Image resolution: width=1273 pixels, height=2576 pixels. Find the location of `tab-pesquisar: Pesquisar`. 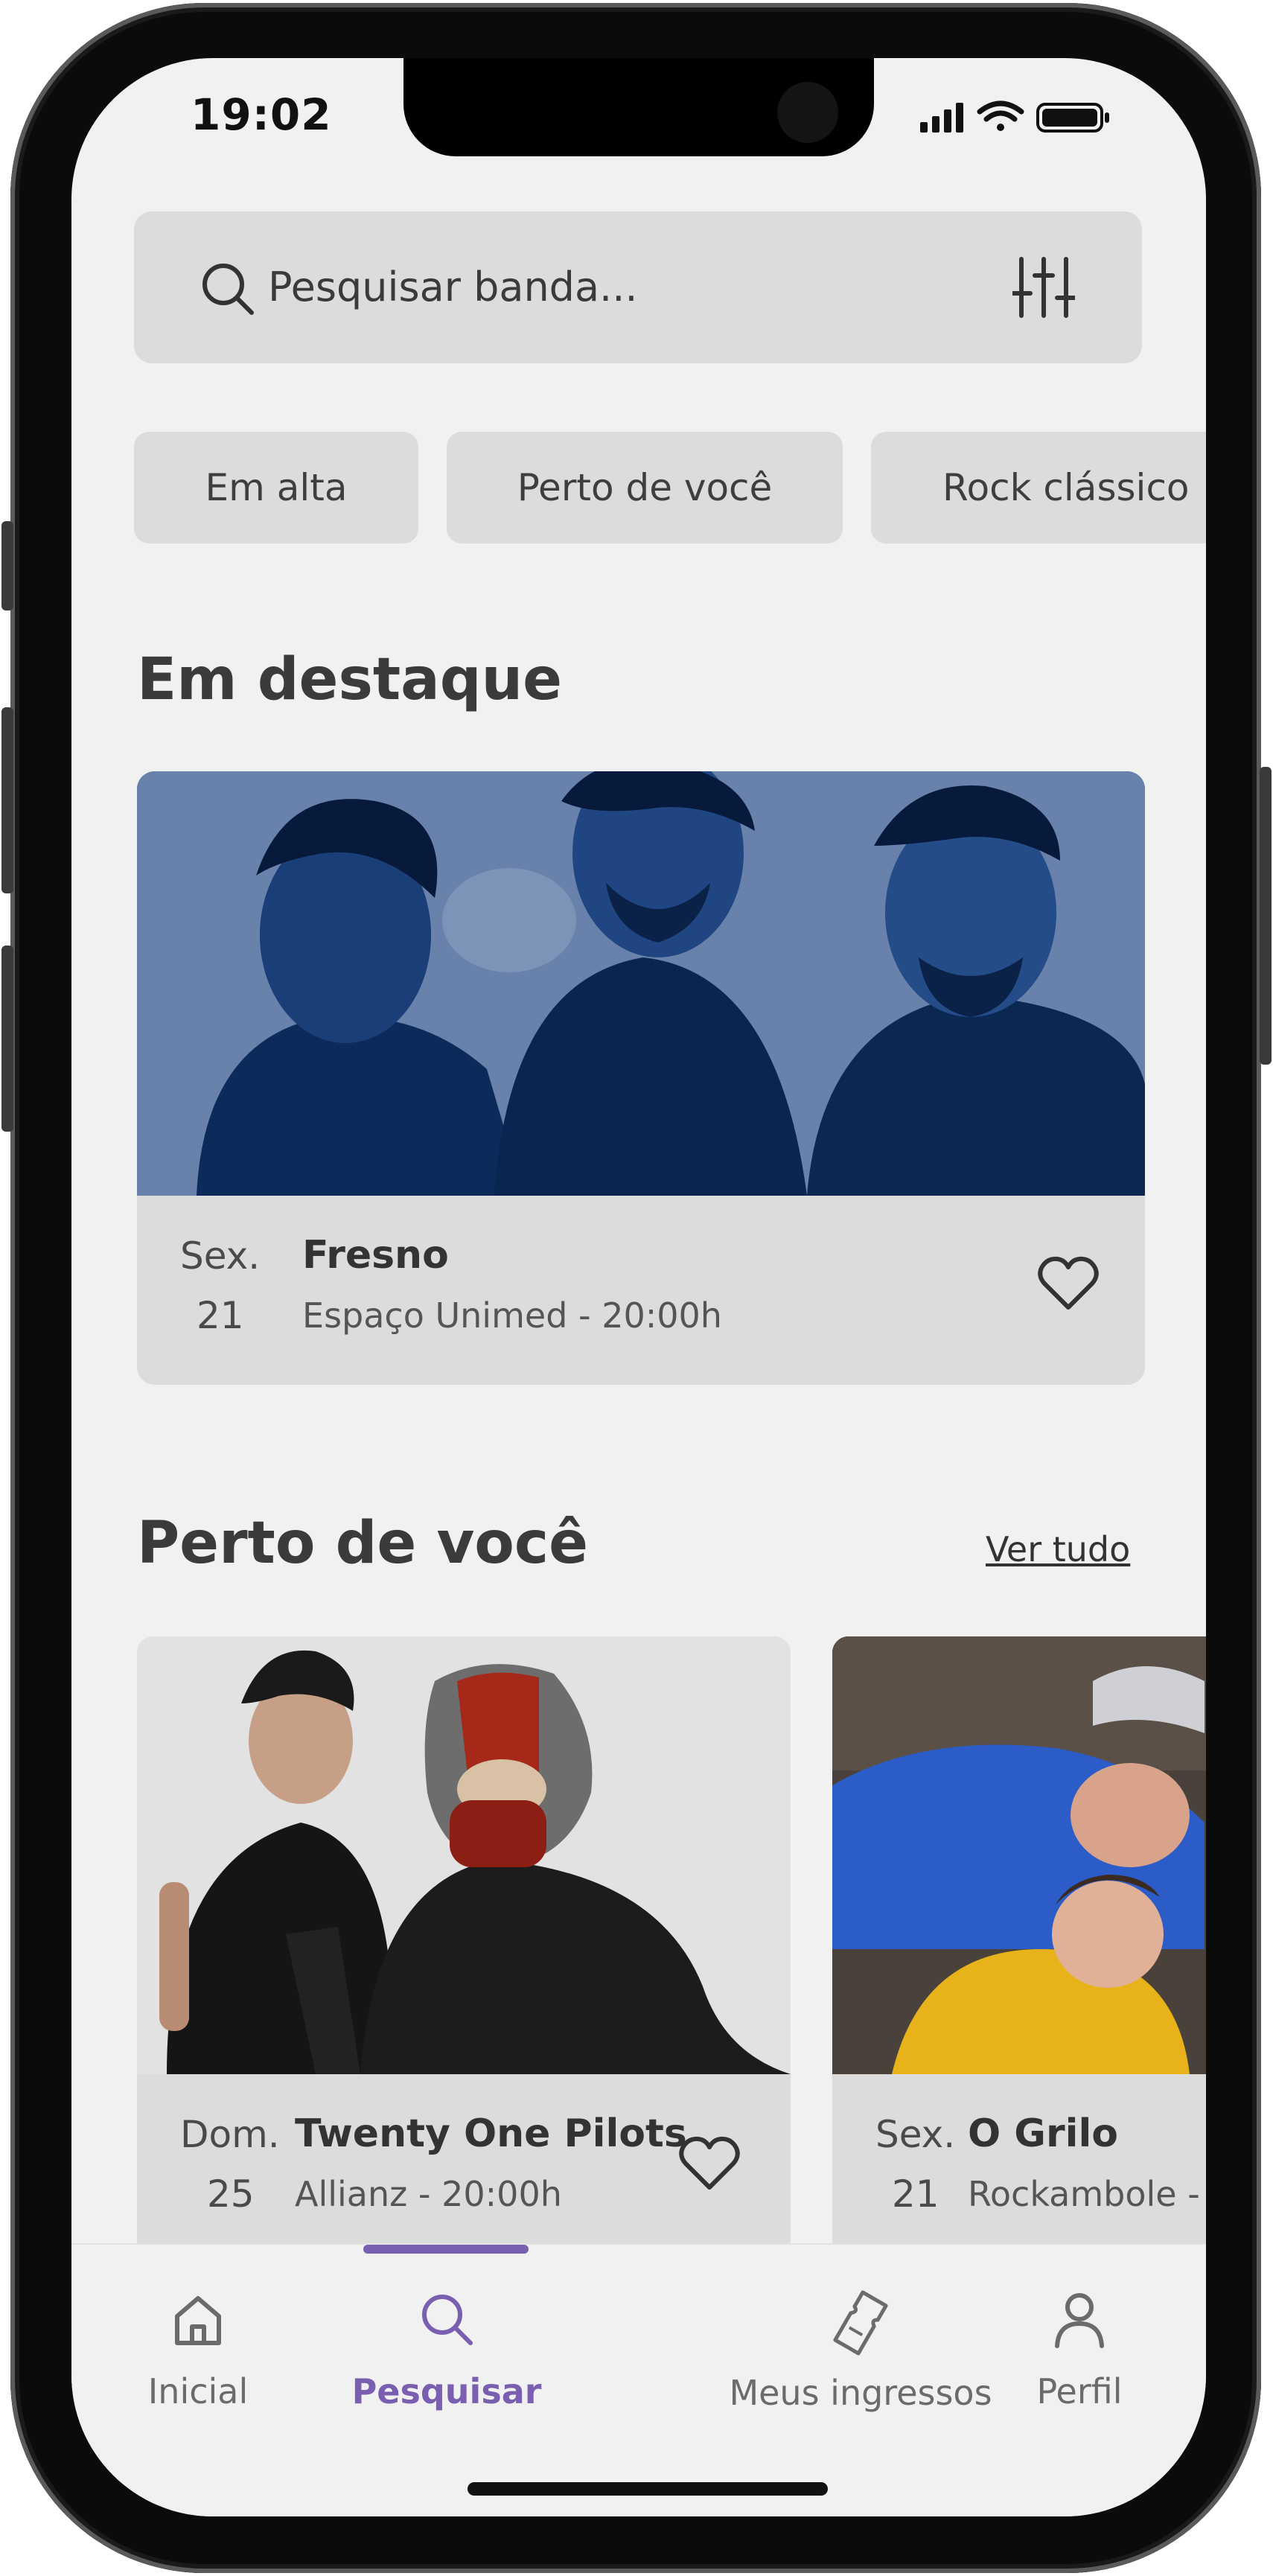

tab-pesquisar: Pesquisar is located at coordinates (447, 2363).